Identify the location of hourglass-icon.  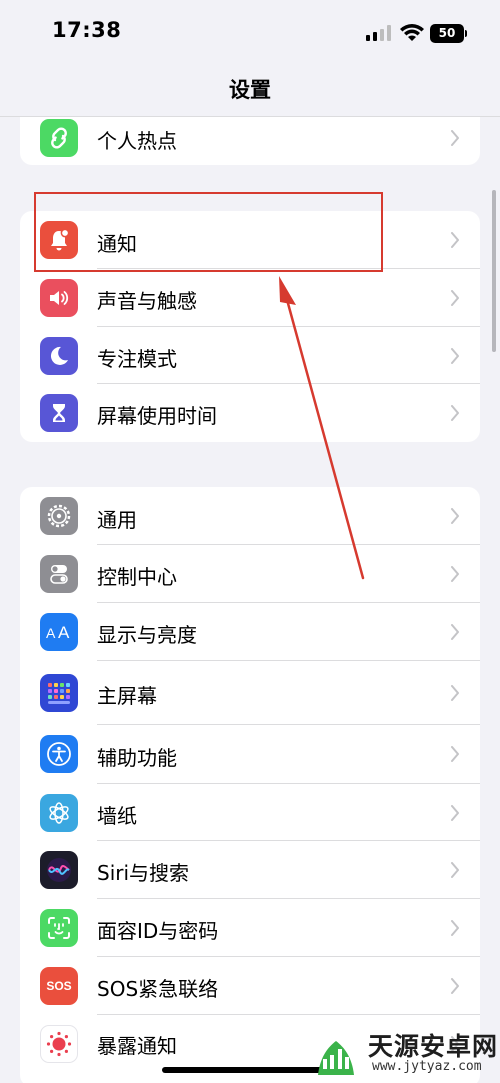
(59, 413).